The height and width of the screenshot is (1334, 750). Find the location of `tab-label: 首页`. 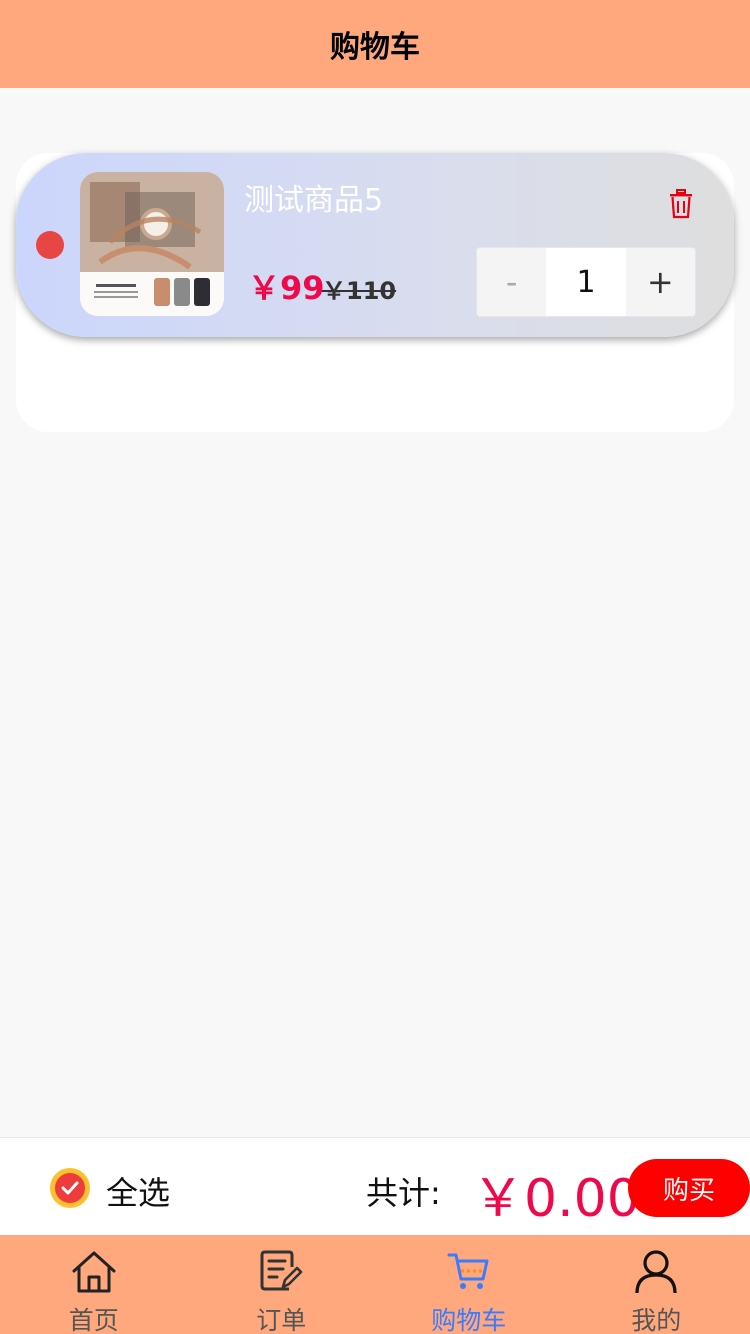

tab-label: 首页 is located at coordinates (93, 1320).